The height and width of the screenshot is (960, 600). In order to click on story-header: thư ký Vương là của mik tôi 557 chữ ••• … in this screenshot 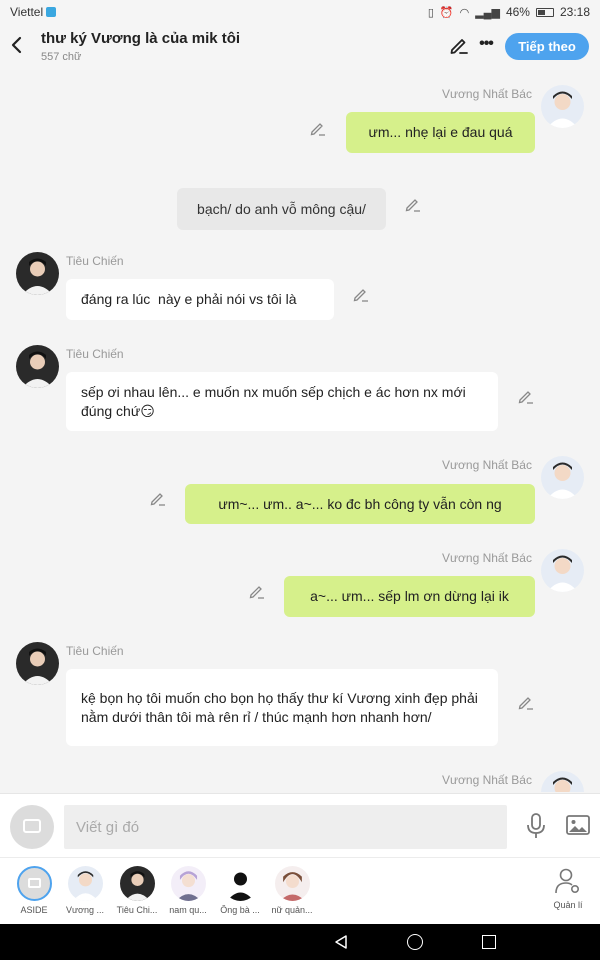, I will do `click(300, 47)`.